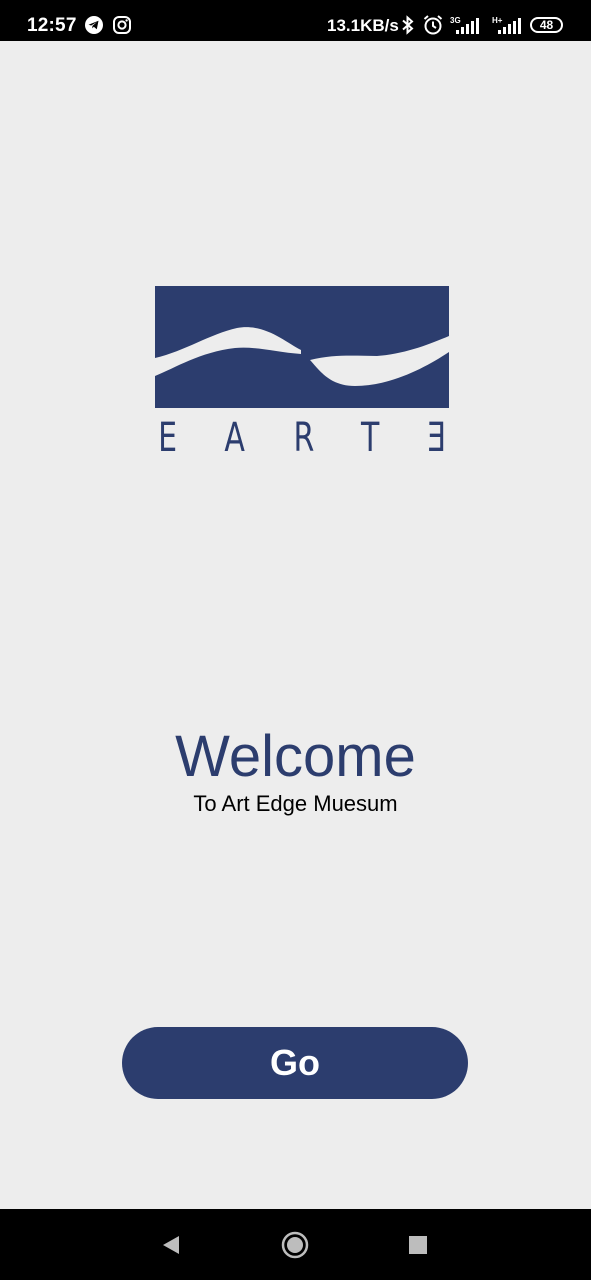 This screenshot has height=1280, width=591. I want to click on instagram-icon, so click(122, 25).